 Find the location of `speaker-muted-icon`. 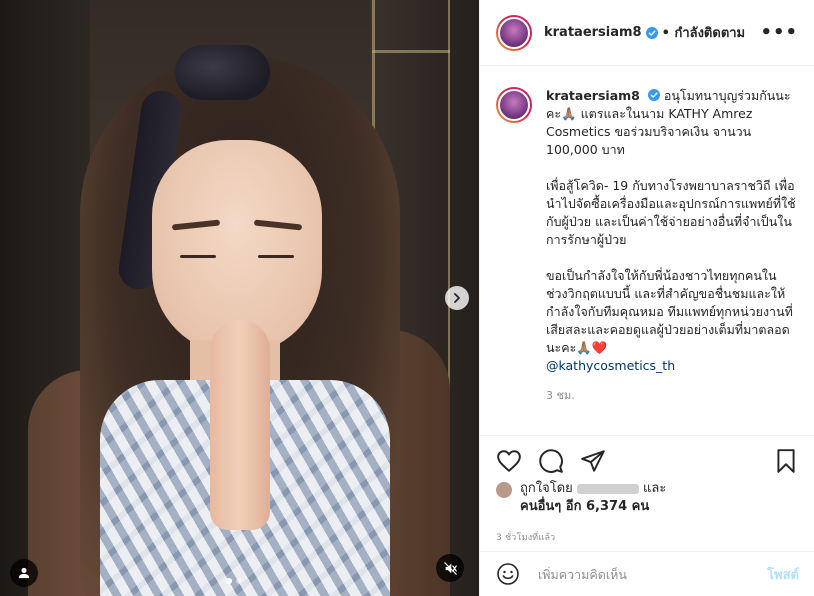

speaker-muted-icon is located at coordinates (450, 568).